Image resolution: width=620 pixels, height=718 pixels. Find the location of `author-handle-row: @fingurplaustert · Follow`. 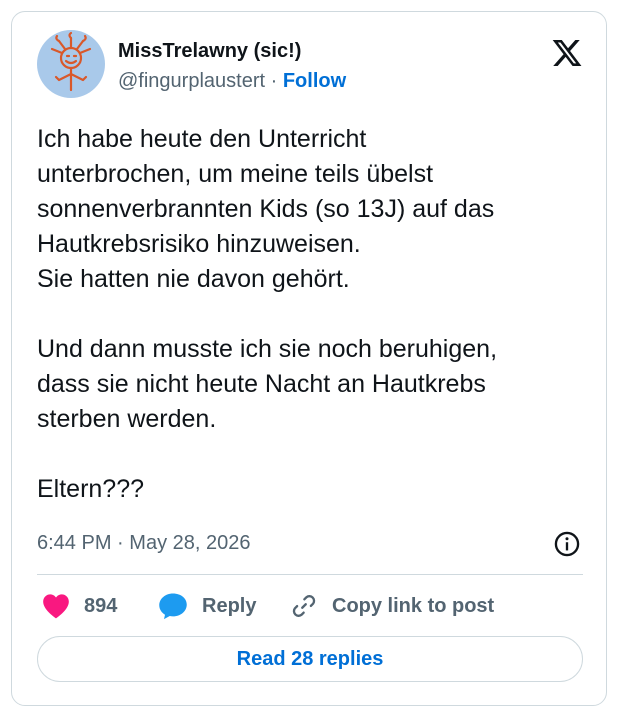

author-handle-row: @fingurplaustert · Follow is located at coordinates (232, 81).